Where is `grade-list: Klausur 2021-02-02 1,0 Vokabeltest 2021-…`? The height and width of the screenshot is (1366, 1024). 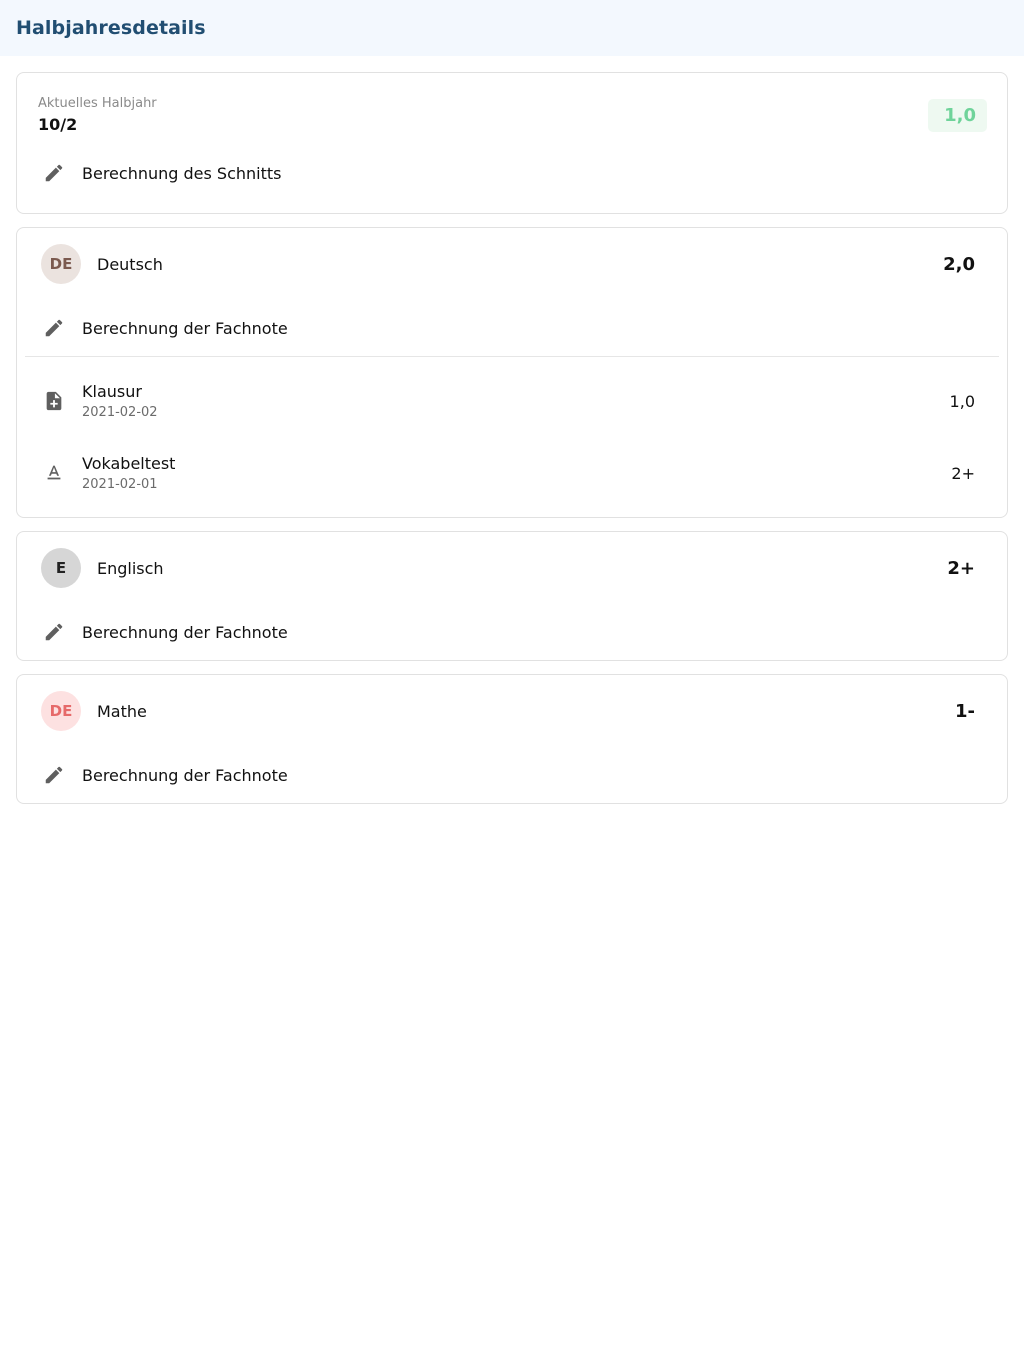 grade-list: Klausur 2021-02-02 1,0 Vokabeltest 2021-… is located at coordinates (512, 437).